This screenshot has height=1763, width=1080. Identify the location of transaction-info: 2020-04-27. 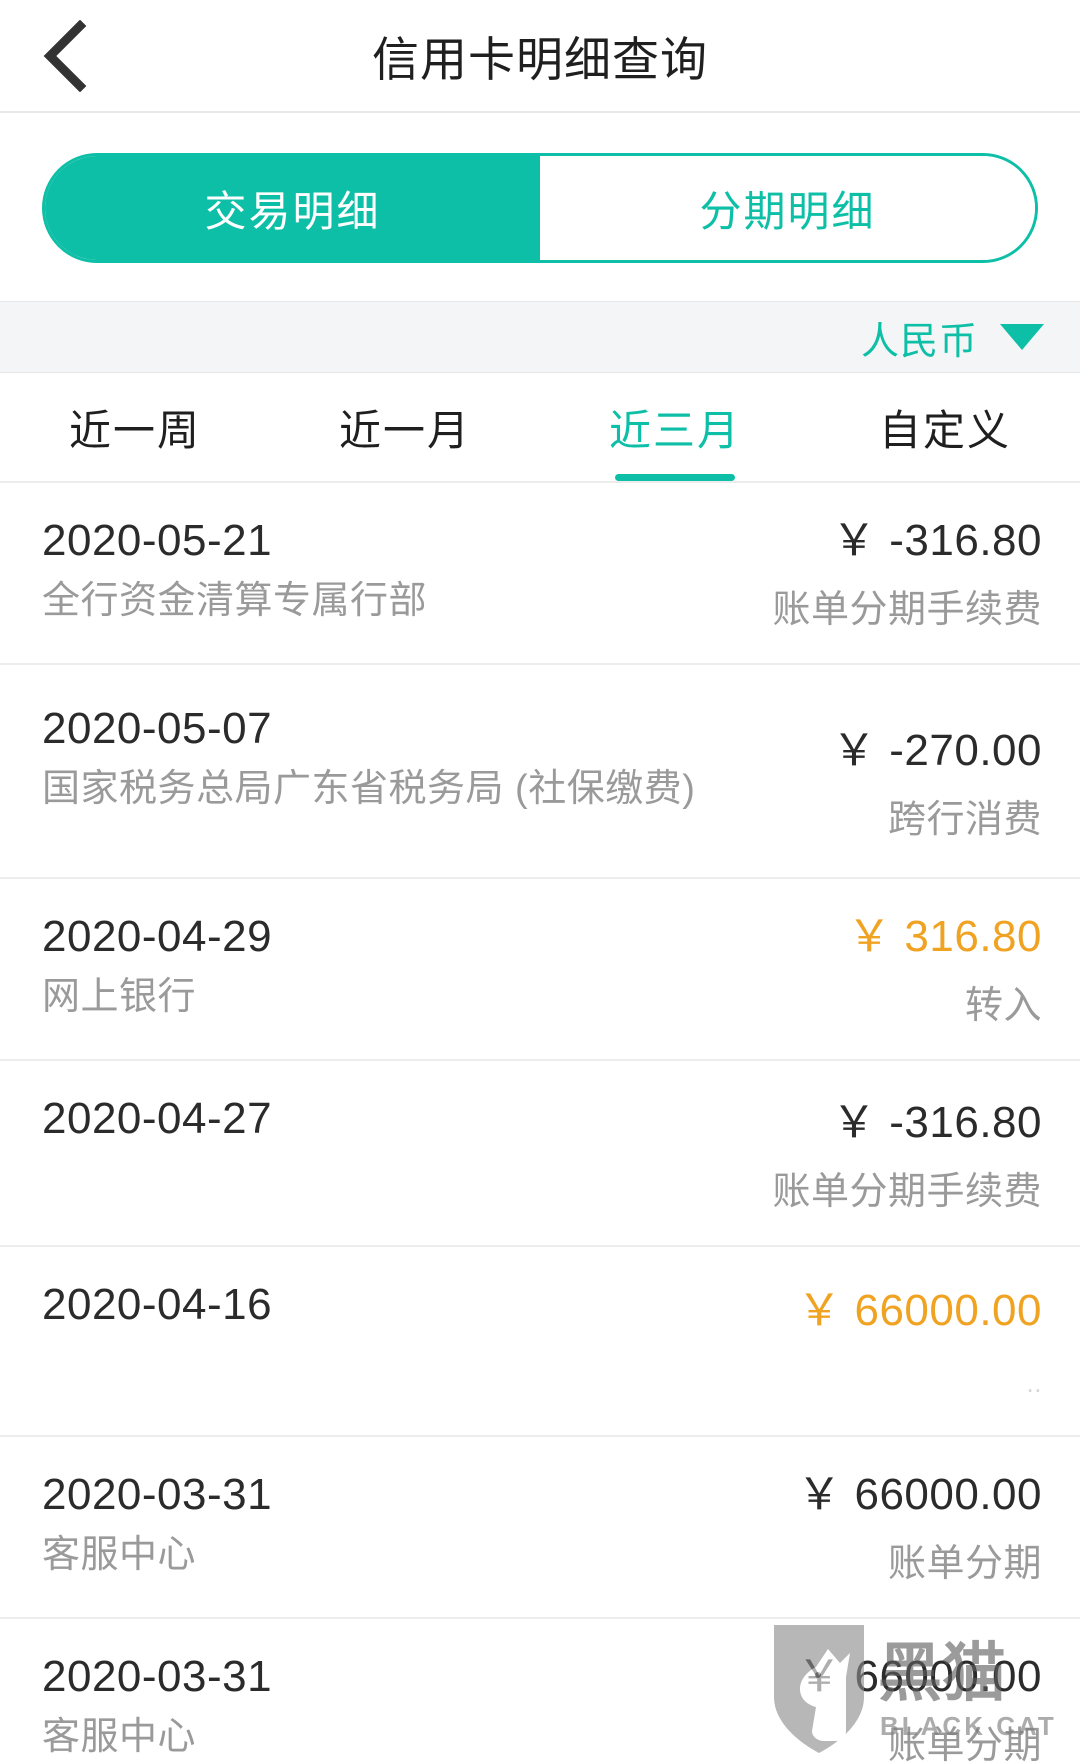
(397, 1118).